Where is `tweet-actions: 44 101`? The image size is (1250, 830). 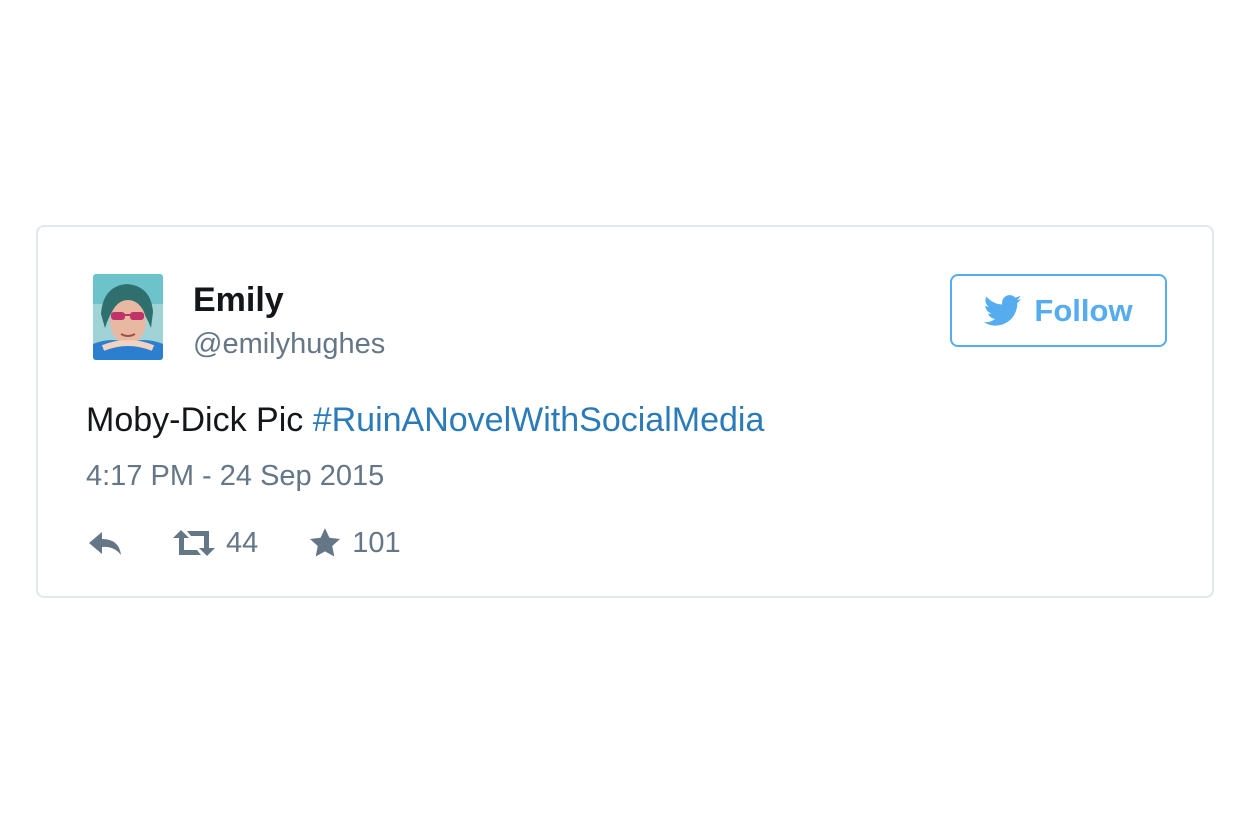
tweet-actions: 44 101 is located at coordinates (243, 543).